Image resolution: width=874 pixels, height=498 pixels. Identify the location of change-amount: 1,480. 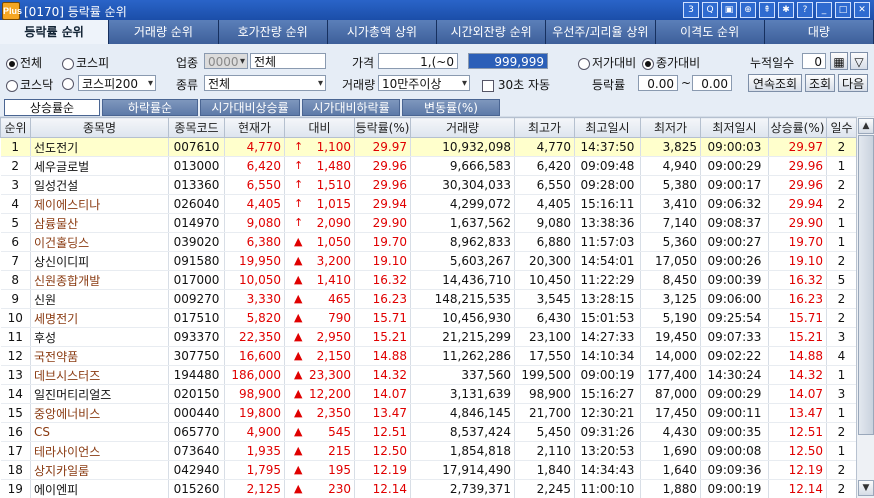
(333, 166).